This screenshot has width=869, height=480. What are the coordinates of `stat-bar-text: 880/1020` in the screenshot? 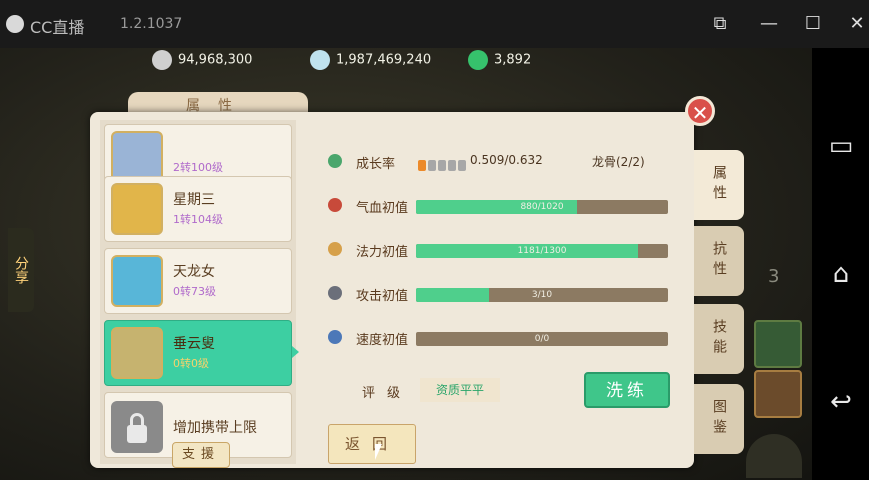 It's located at (542, 207).